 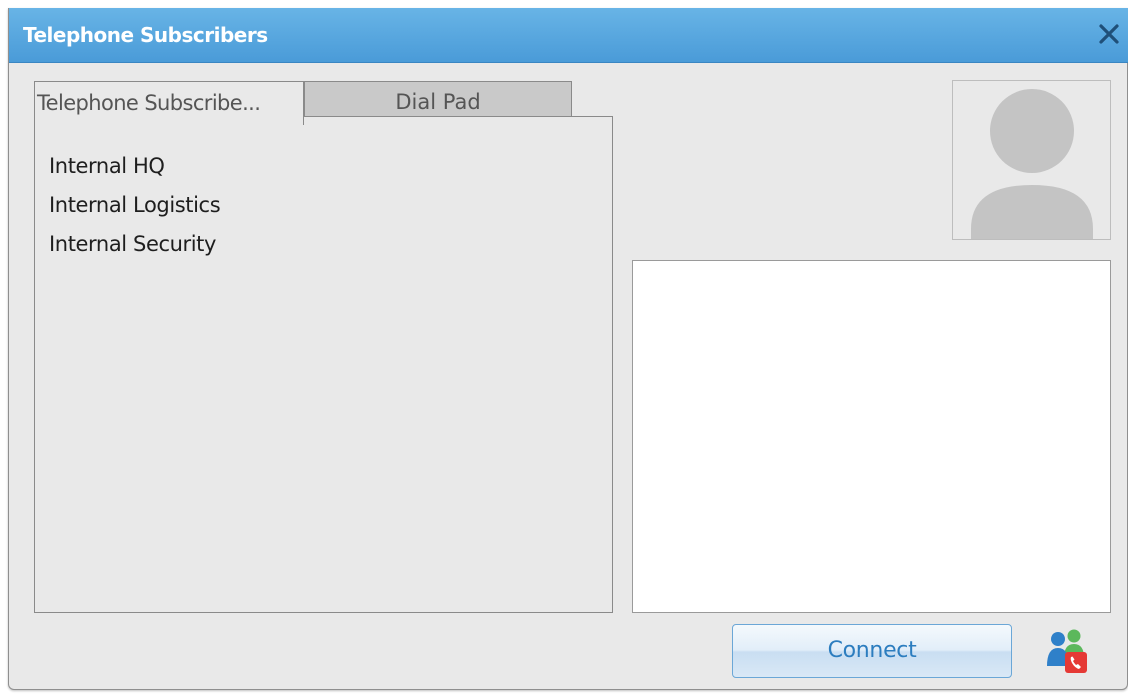 I want to click on title-bar: Telephone Subscribers, so click(x=568, y=35).